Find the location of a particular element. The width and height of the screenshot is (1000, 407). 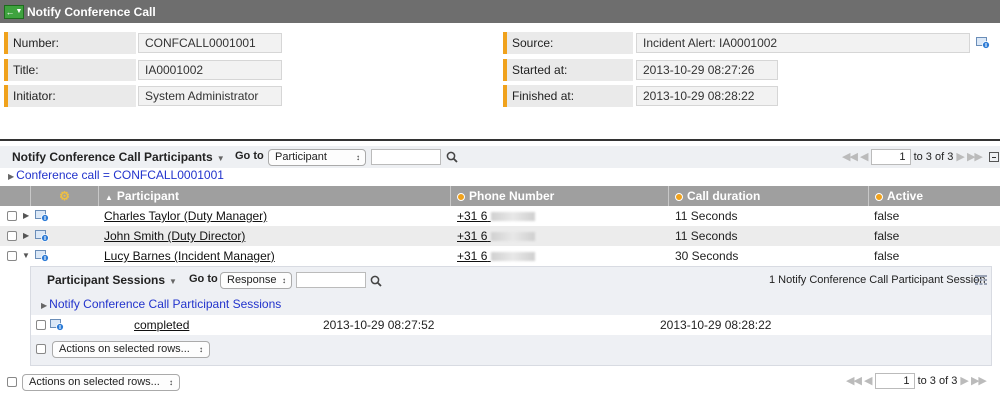

session-start: 2013-10-29 08:27:52 is located at coordinates (379, 325).